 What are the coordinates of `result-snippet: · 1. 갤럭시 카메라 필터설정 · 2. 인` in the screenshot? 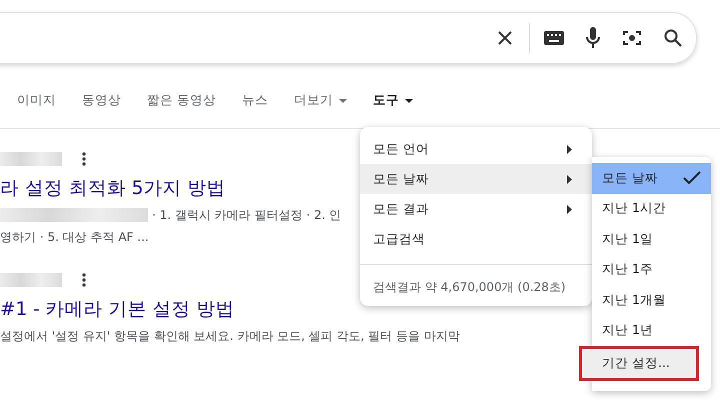 It's located at (247, 215).